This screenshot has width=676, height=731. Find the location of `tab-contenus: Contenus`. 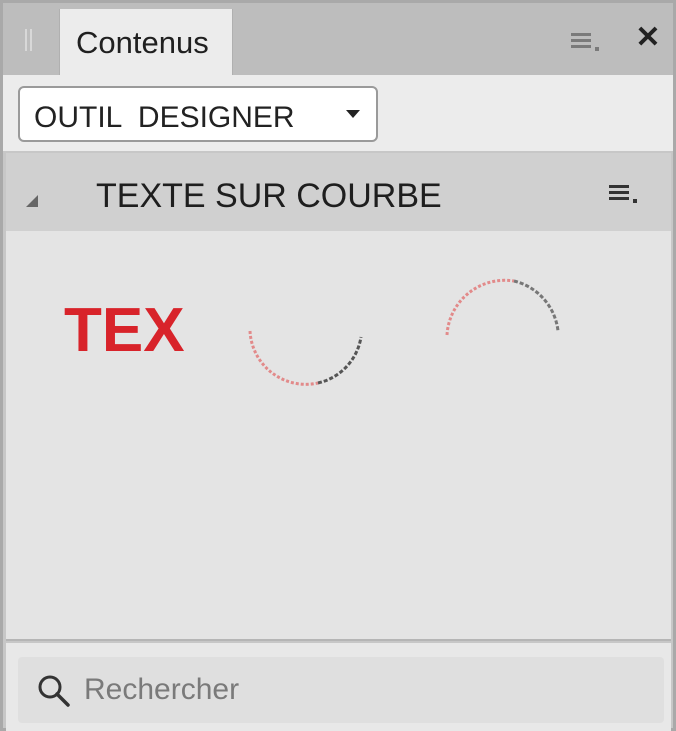

tab-contenus: Contenus is located at coordinates (146, 42).